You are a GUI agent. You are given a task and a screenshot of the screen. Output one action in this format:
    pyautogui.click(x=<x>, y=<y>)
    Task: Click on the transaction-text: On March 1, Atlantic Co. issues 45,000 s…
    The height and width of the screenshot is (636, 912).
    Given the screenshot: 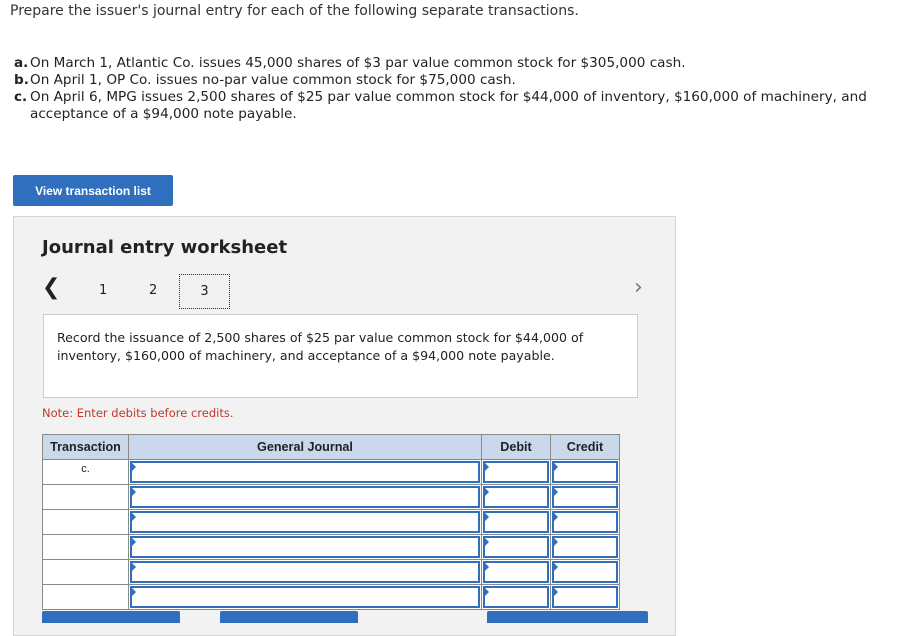 What is the action you would take?
    pyautogui.click(x=358, y=63)
    